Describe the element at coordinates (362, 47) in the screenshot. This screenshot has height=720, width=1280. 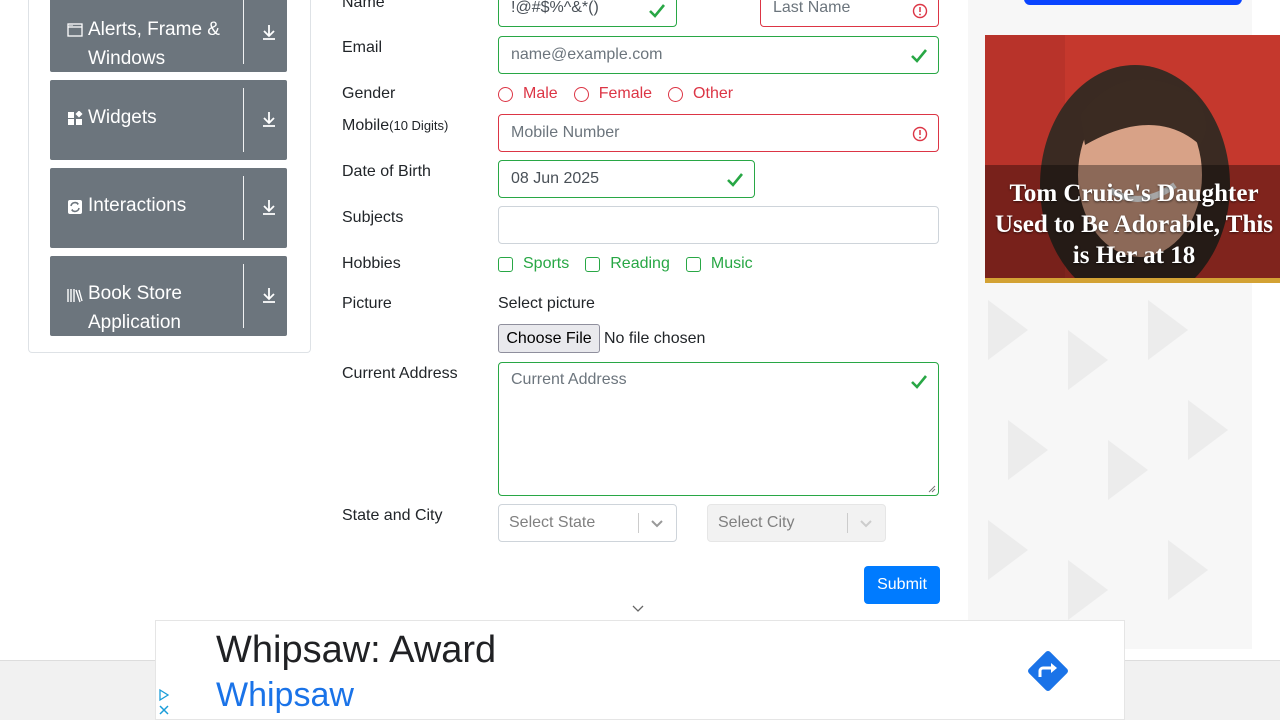
I see `email-label: Email` at that location.